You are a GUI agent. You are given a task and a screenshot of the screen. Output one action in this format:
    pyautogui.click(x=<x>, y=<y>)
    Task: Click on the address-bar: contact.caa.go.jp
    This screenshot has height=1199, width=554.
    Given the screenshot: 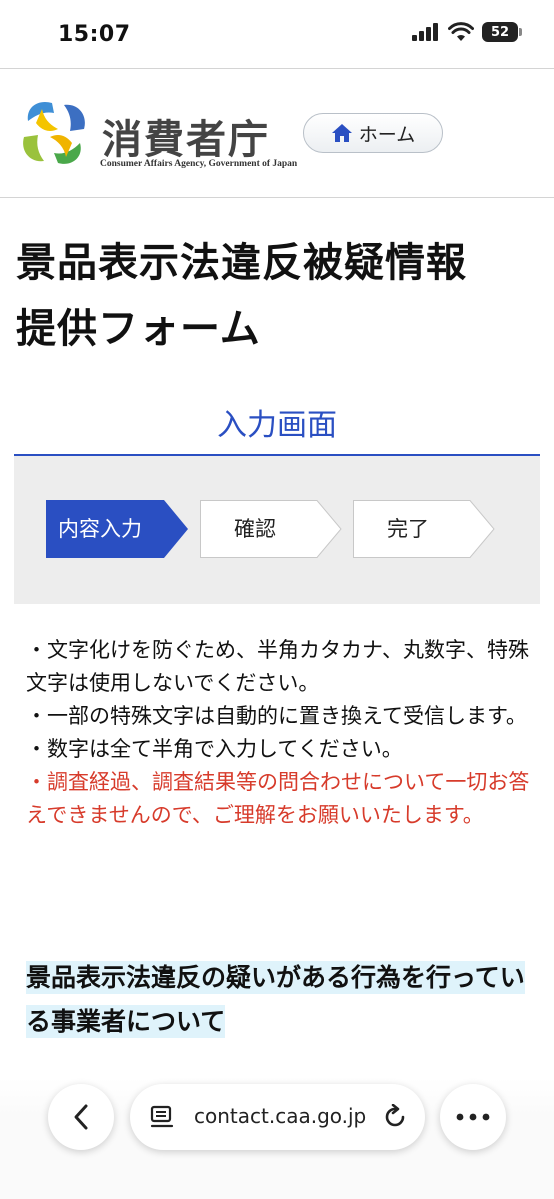 What is the action you would take?
    pyautogui.click(x=277, y=1117)
    